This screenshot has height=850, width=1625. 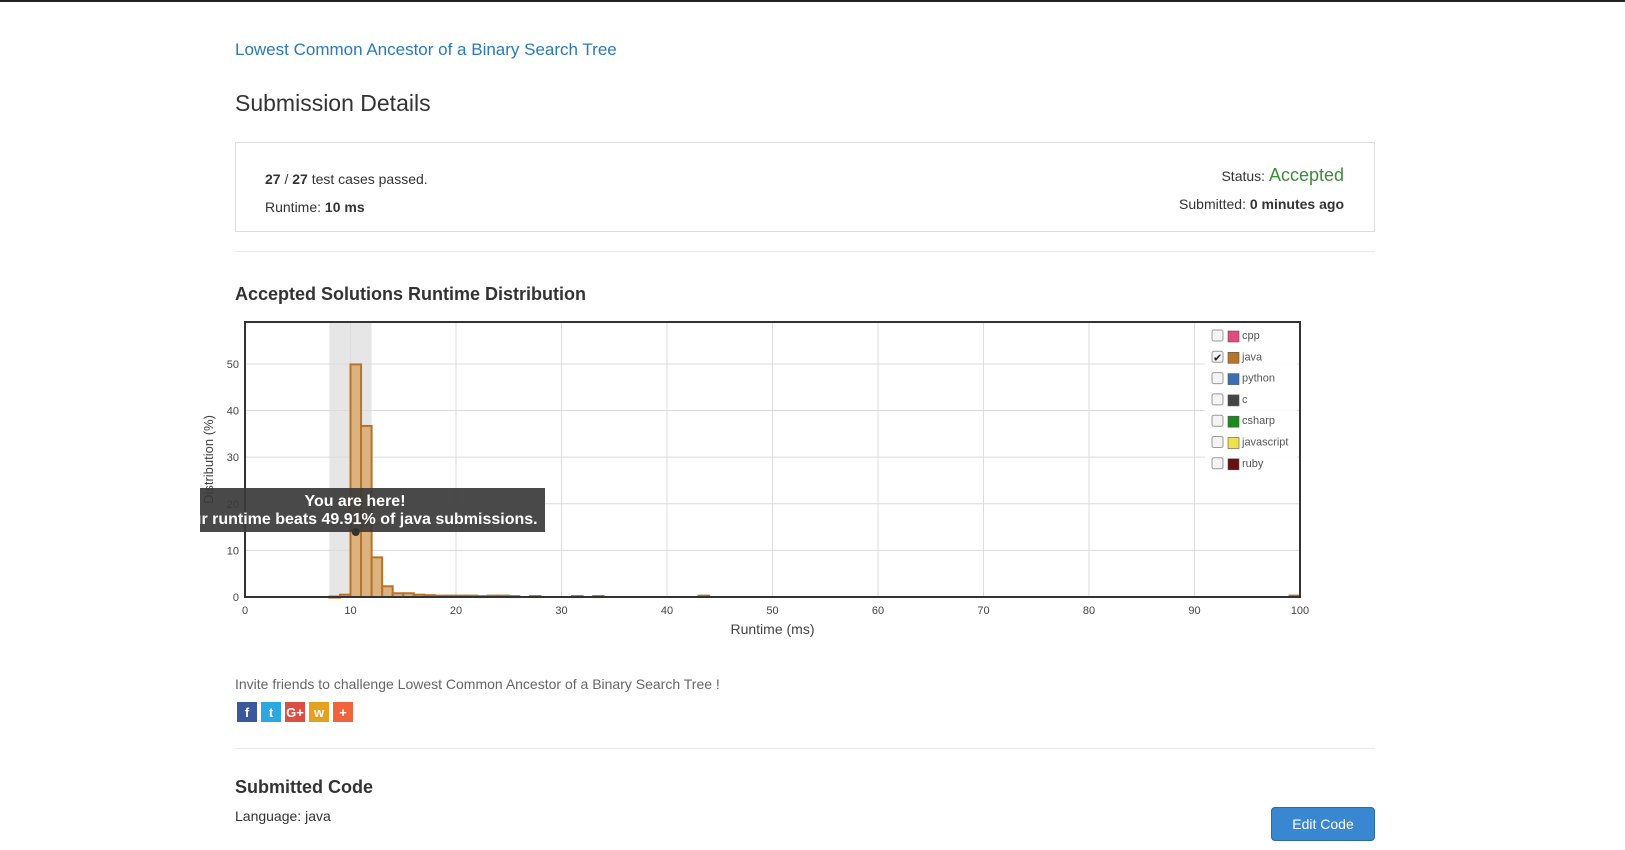 What do you see at coordinates (367, 179) in the screenshot?
I see `passed-suffix: test cases passed.` at bounding box center [367, 179].